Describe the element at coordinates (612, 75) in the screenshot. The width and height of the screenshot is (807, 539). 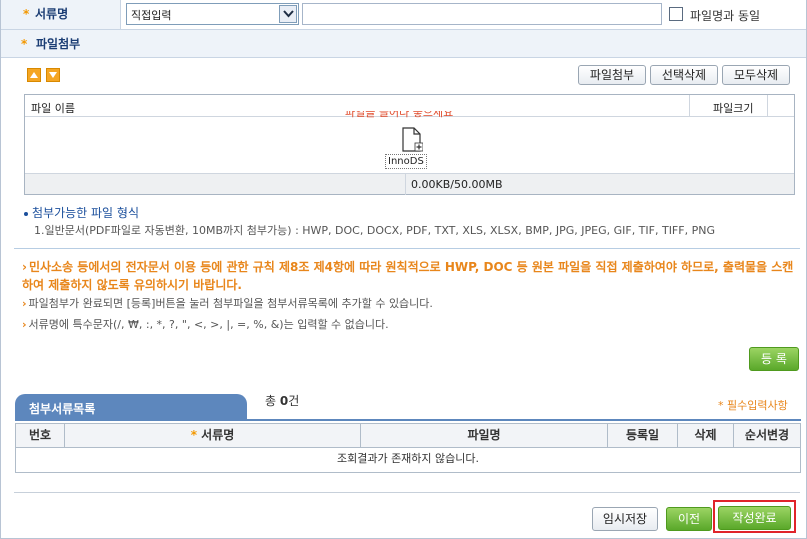
I see `attach-file-button: 파일첨부` at that location.